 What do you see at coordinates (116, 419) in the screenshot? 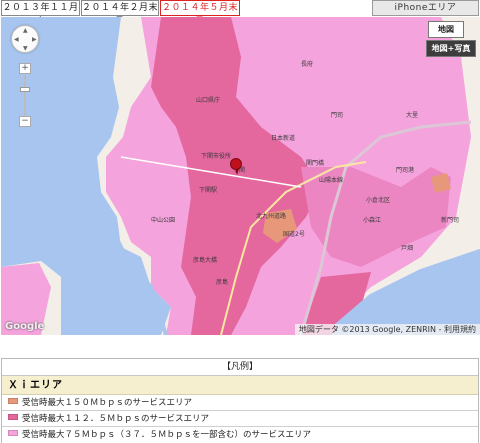
I see `legend-label: 受信時最大１１２．５Ｍｂｐｓのサービスエリア` at bounding box center [116, 419].